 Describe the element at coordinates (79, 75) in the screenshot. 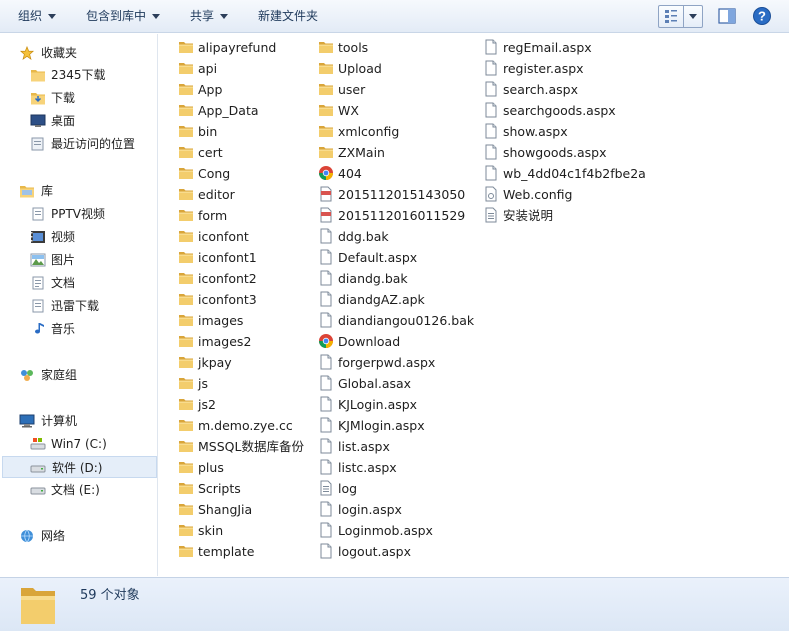

I see `nav-fav-2345: 2345下载` at that location.